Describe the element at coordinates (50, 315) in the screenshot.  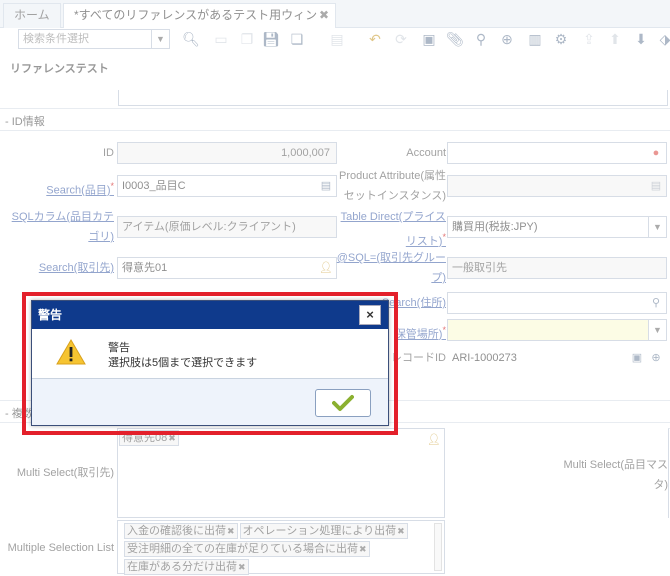
I see `dialog-header-title: 警告` at that location.